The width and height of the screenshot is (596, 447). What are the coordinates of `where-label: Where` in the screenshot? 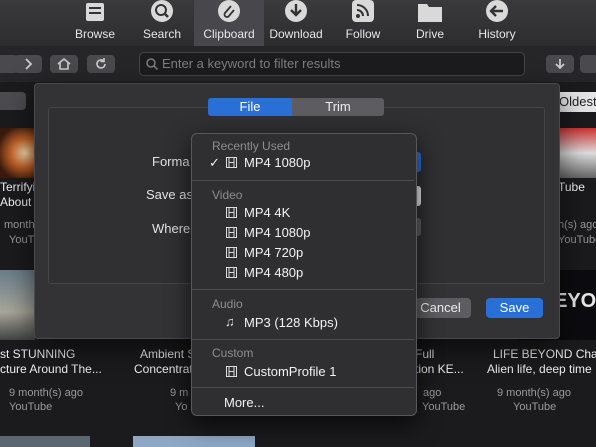 It's located at (171, 228).